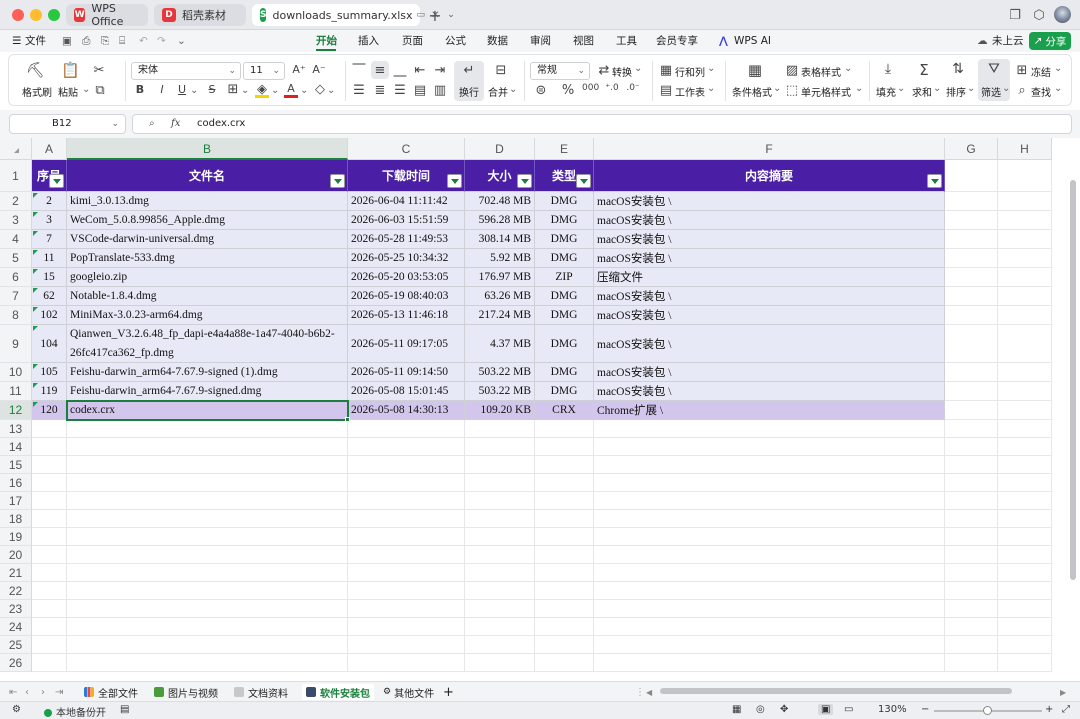 This screenshot has height=719, width=1080. I want to click on paste-icon: 📋, so click(70, 70).